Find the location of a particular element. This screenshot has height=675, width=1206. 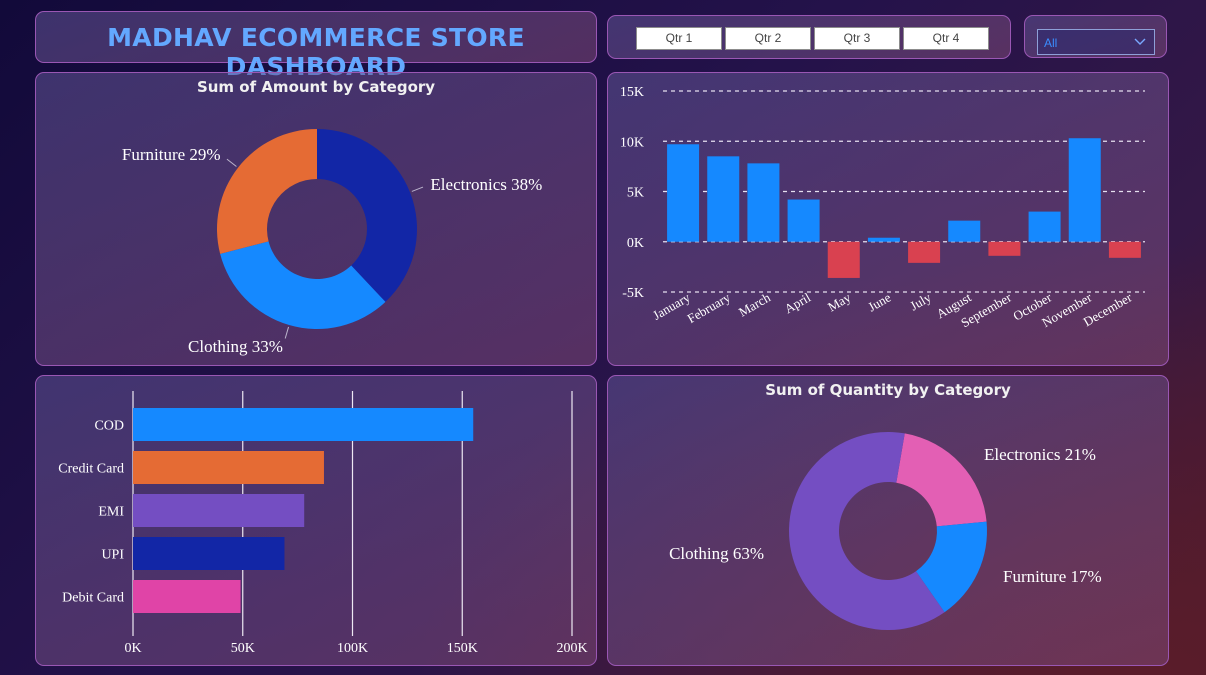

dropdown-value: All is located at coordinates (1051, 43).